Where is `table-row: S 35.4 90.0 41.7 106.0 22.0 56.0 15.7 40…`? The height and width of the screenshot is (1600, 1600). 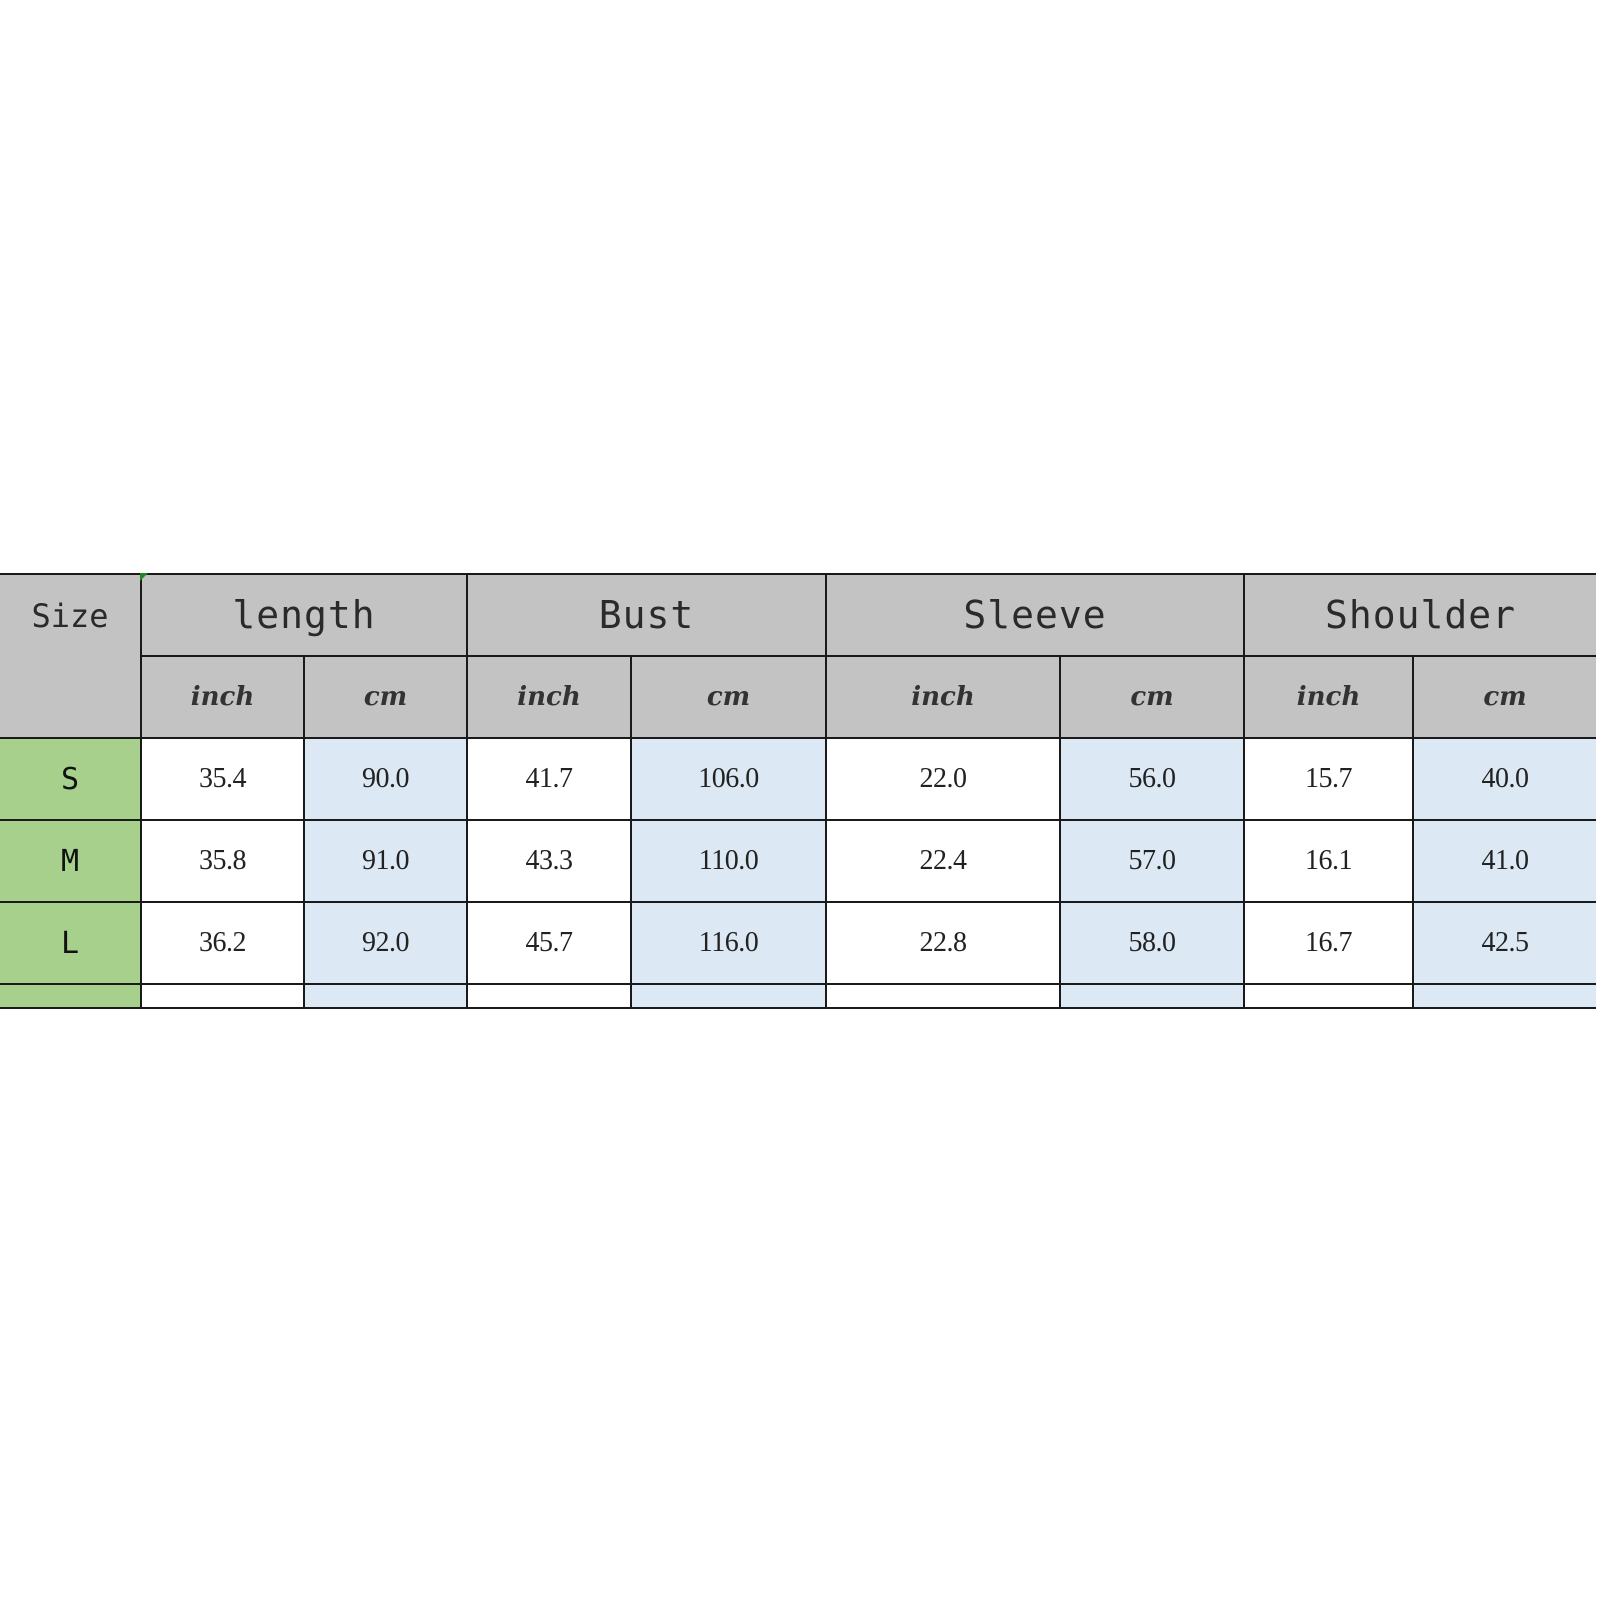 table-row: S 35.4 90.0 41.7 106.0 22.0 56.0 15.7 40… is located at coordinates (798, 779).